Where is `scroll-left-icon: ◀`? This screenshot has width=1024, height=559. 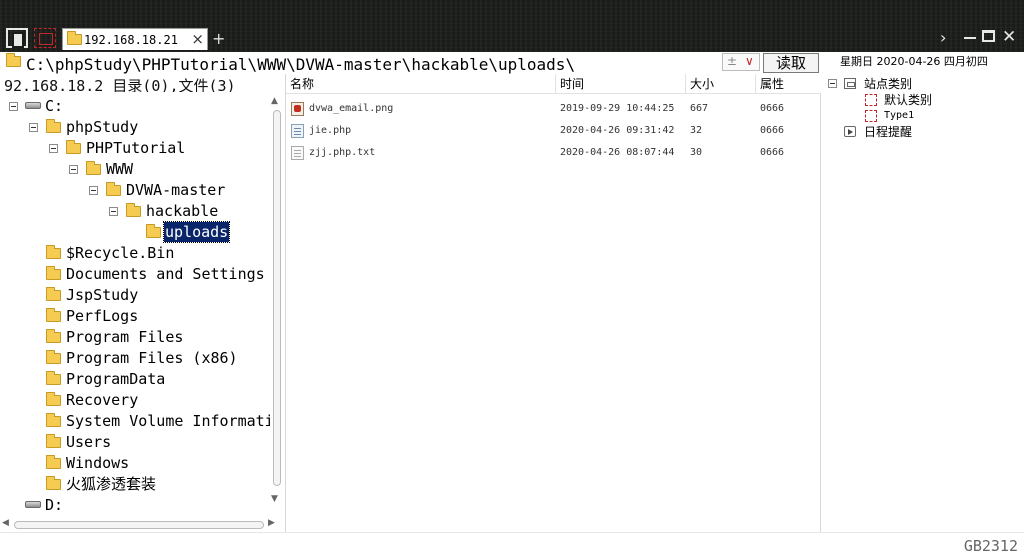
scroll-left-icon: ◀ is located at coordinates (5, 523).